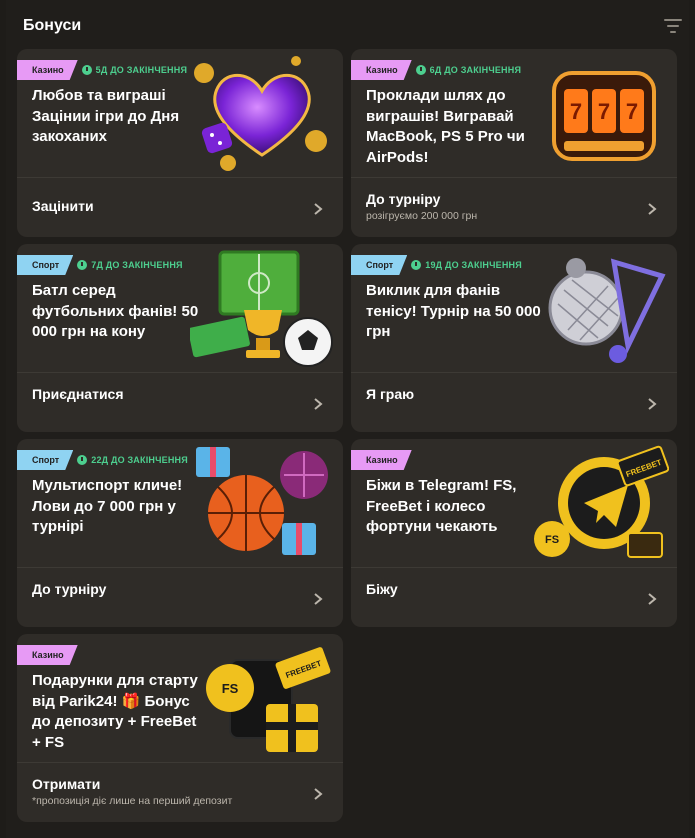  What do you see at coordinates (63, 206) in the screenshot?
I see `action-label: Зацінити` at bounding box center [63, 206].